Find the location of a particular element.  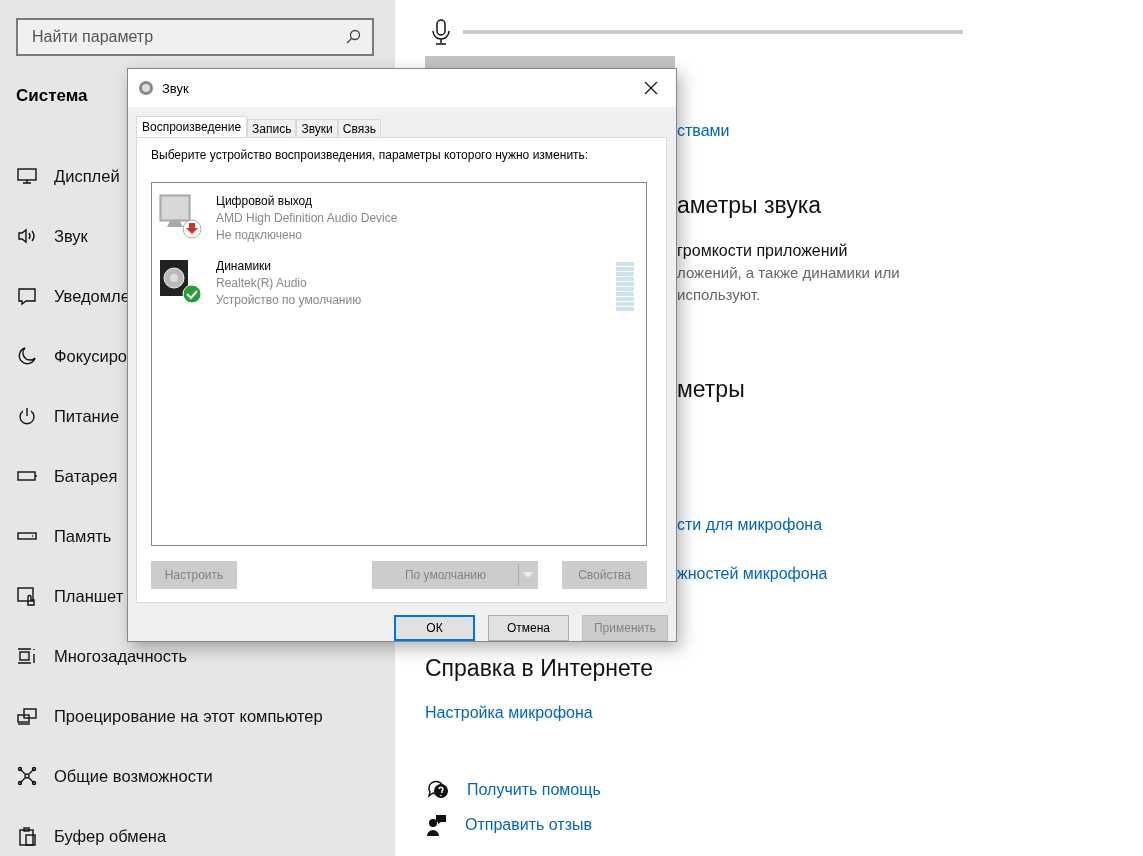

projector-icon is located at coordinates (27, 716).